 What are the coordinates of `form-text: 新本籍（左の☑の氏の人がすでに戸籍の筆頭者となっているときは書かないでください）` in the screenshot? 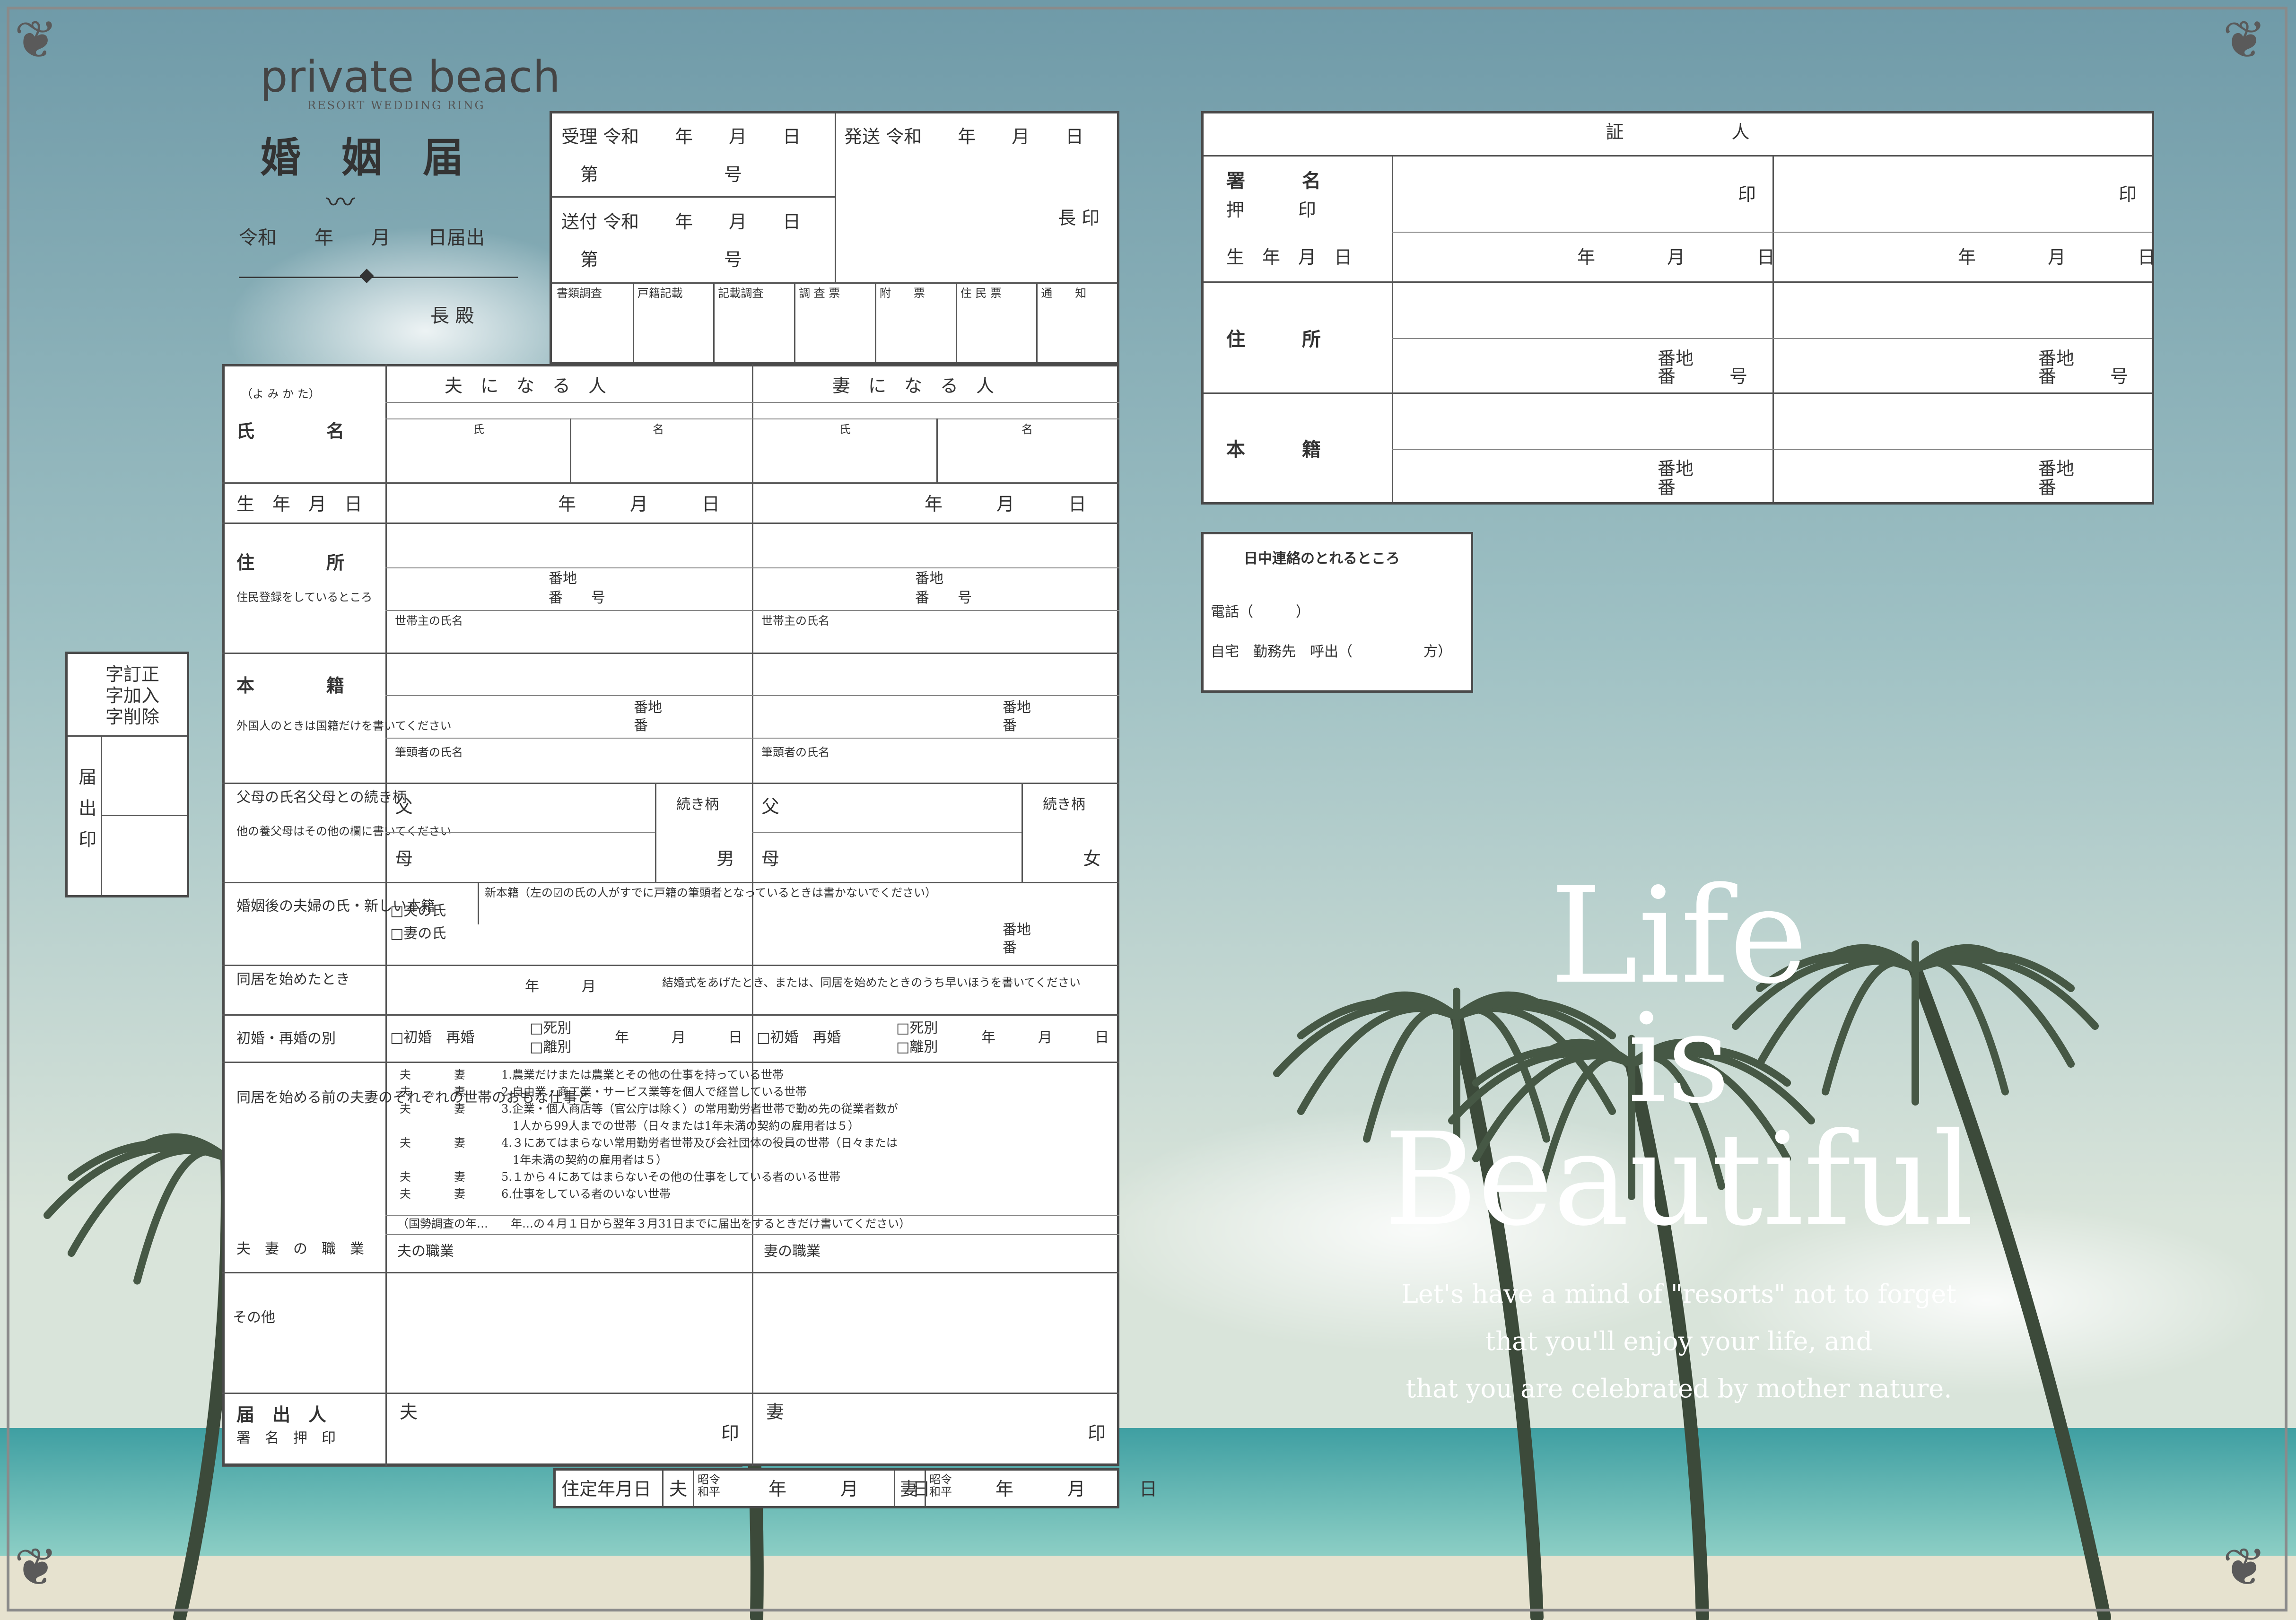 It's located at (711, 892).